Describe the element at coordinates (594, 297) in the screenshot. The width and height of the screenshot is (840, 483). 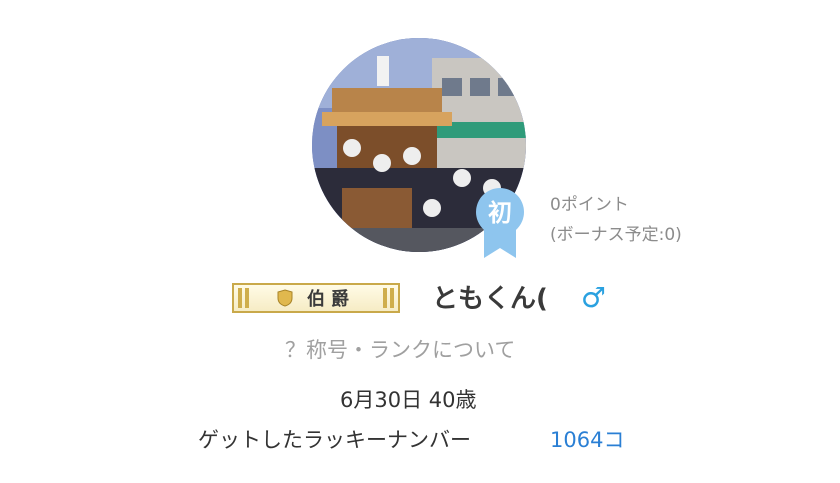
I see `male-gender-icon: ♂` at that location.